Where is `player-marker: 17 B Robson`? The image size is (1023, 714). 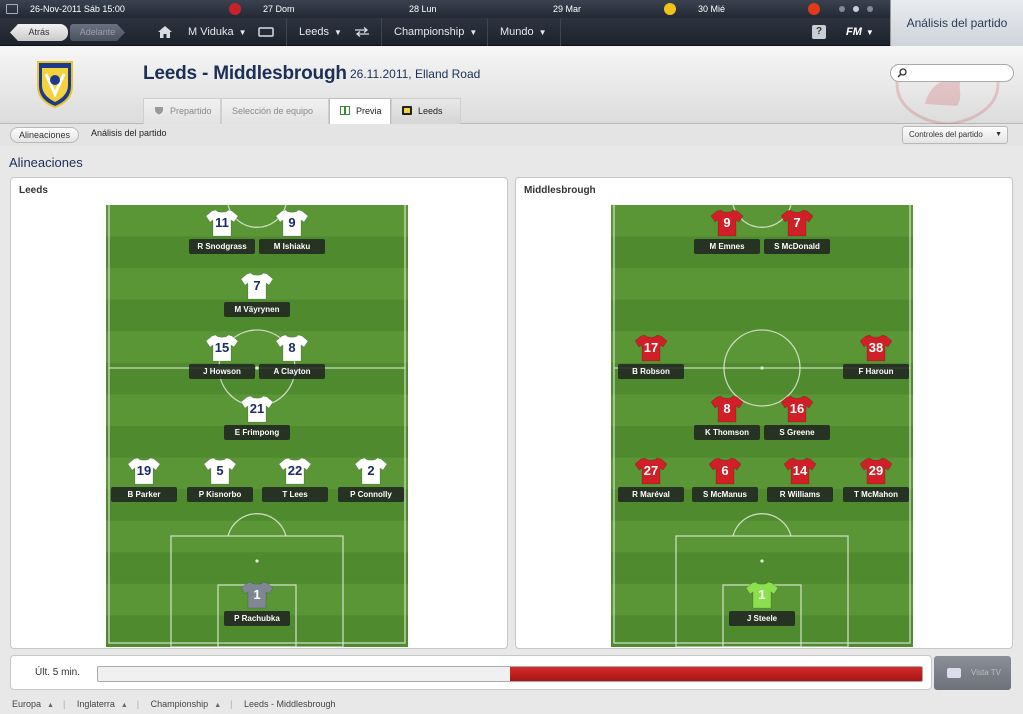 player-marker: 17 B Robson is located at coordinates (651, 361).